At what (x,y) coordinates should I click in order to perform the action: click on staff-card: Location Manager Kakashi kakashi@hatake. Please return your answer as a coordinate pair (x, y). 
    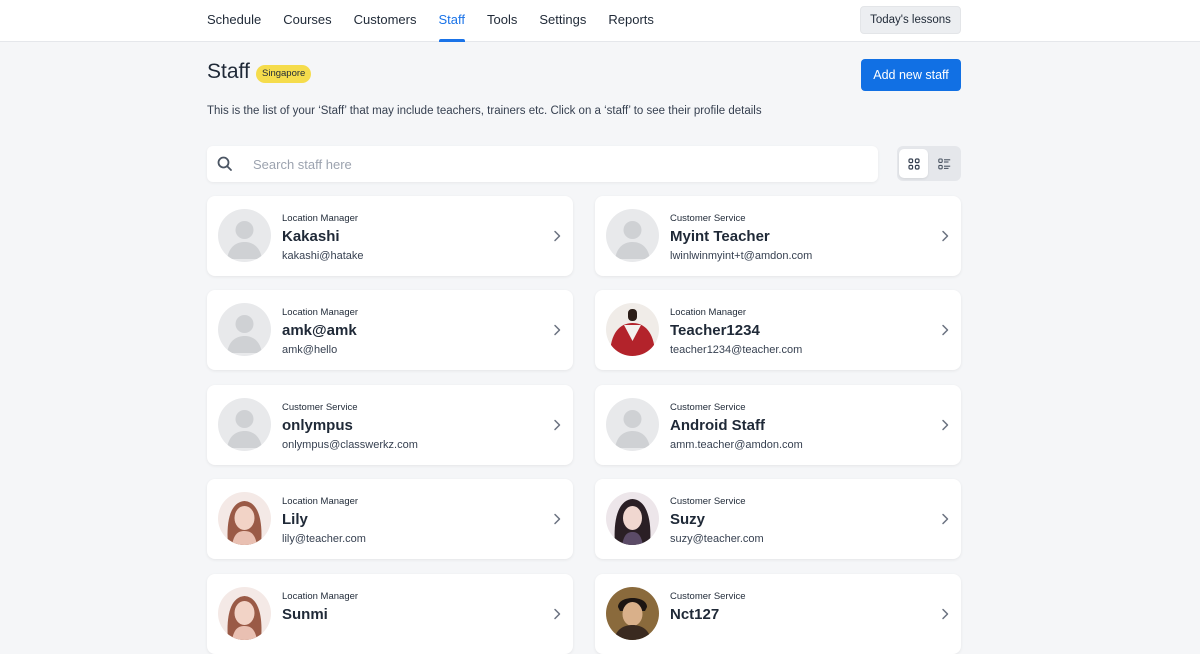
    Looking at the image, I should click on (390, 236).